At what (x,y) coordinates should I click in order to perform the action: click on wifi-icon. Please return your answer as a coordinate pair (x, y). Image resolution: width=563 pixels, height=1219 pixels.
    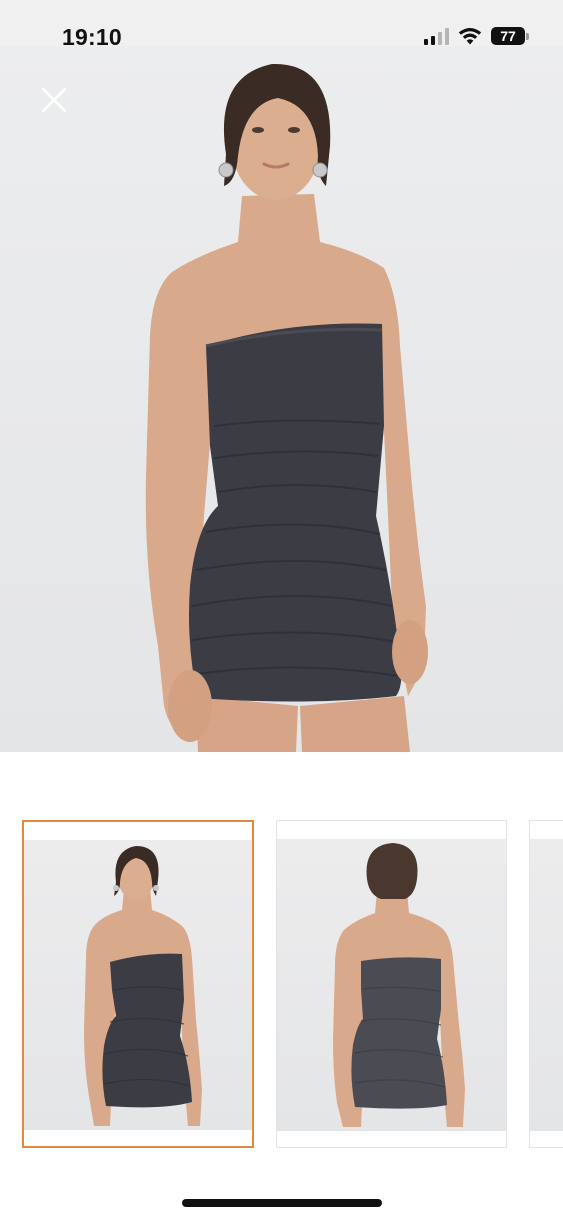
    Looking at the image, I should click on (470, 36).